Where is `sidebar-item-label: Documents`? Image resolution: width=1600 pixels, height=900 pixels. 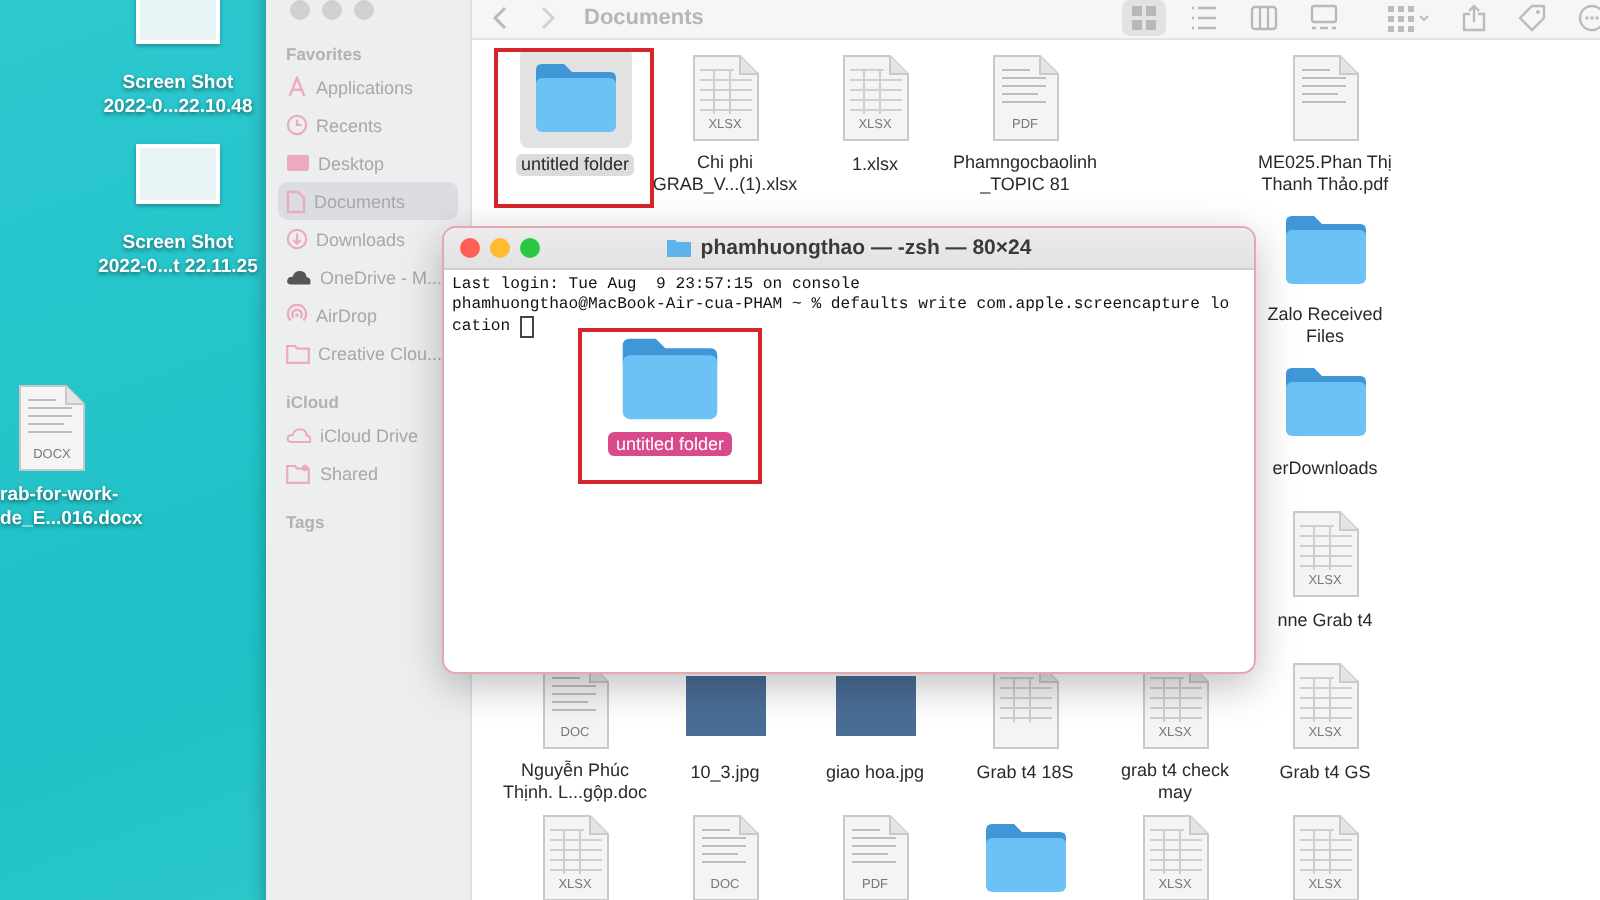 sidebar-item-label: Documents is located at coordinates (360, 201).